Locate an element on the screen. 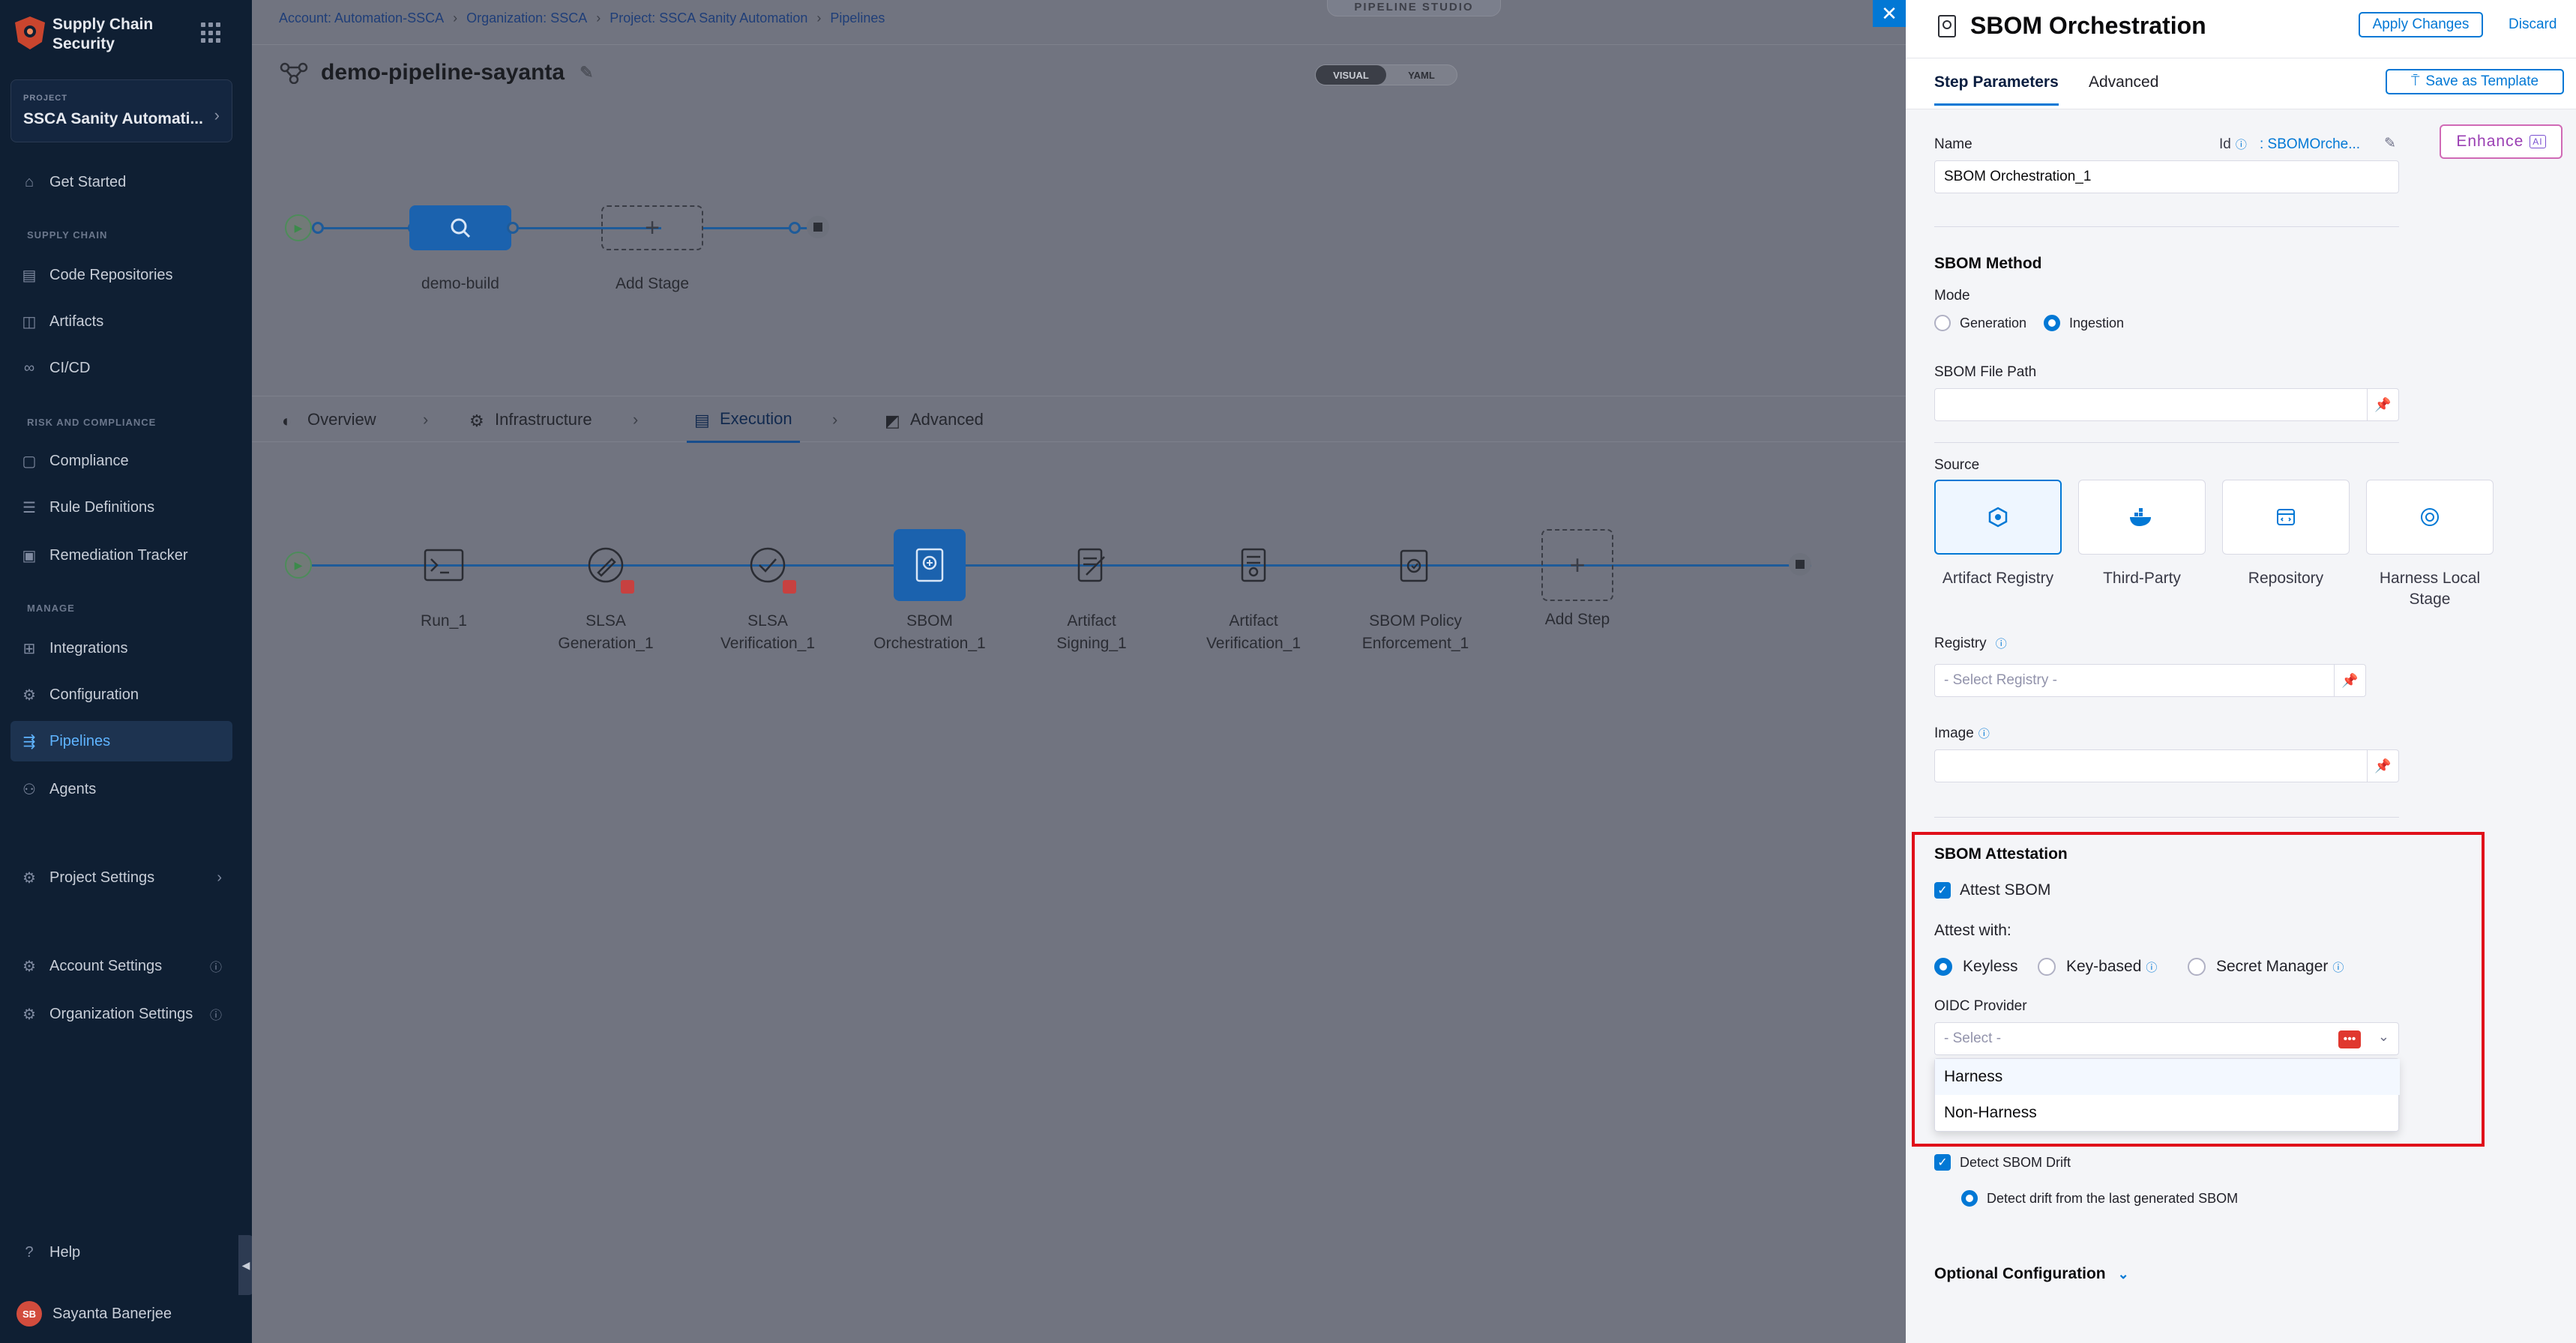  step-label: SBOM Policy Enforcement_1 is located at coordinates (1415, 632).